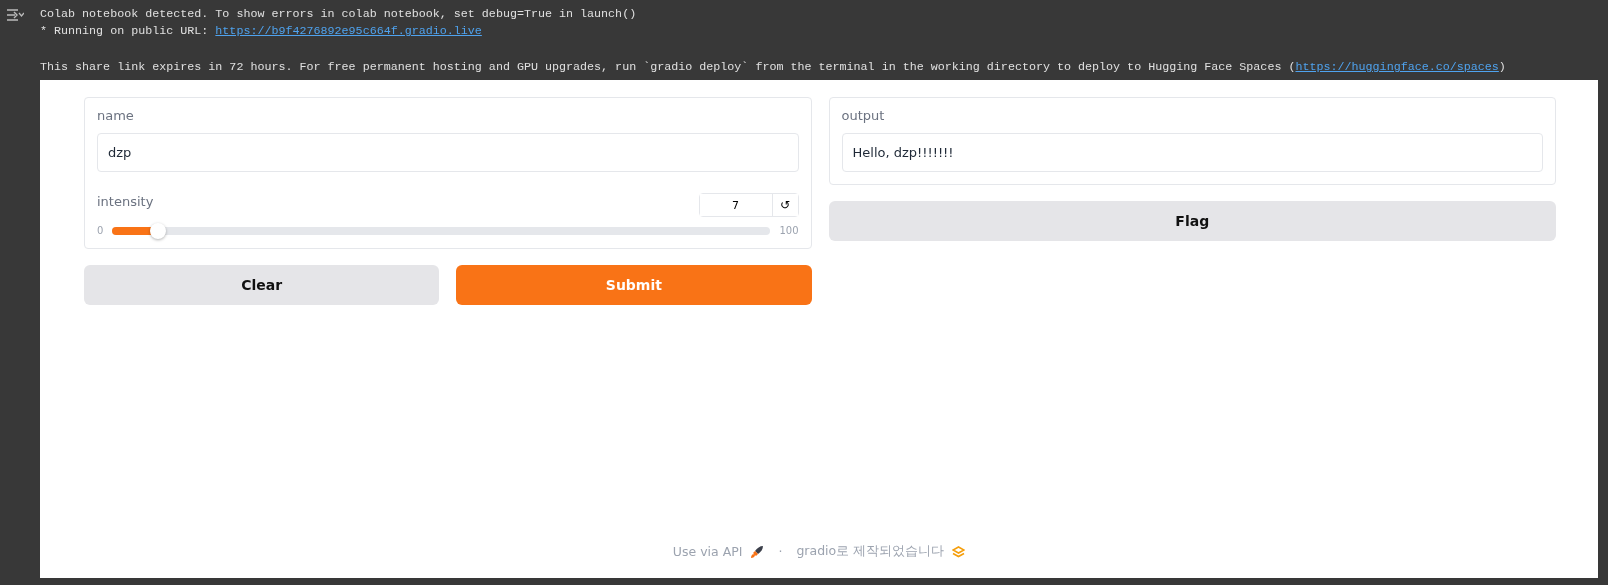 Image resolution: width=1608 pixels, height=585 pixels. What do you see at coordinates (773, 67) in the screenshot?
I see `console-line: This share link expires in 72 hours. For free permanent hosting and GPU upgrades, run `gradio deploy` from the terminal in the working directory to deploy to Hugging Face Spaces (https://huggingface.co/spaces)` at bounding box center [773, 67].